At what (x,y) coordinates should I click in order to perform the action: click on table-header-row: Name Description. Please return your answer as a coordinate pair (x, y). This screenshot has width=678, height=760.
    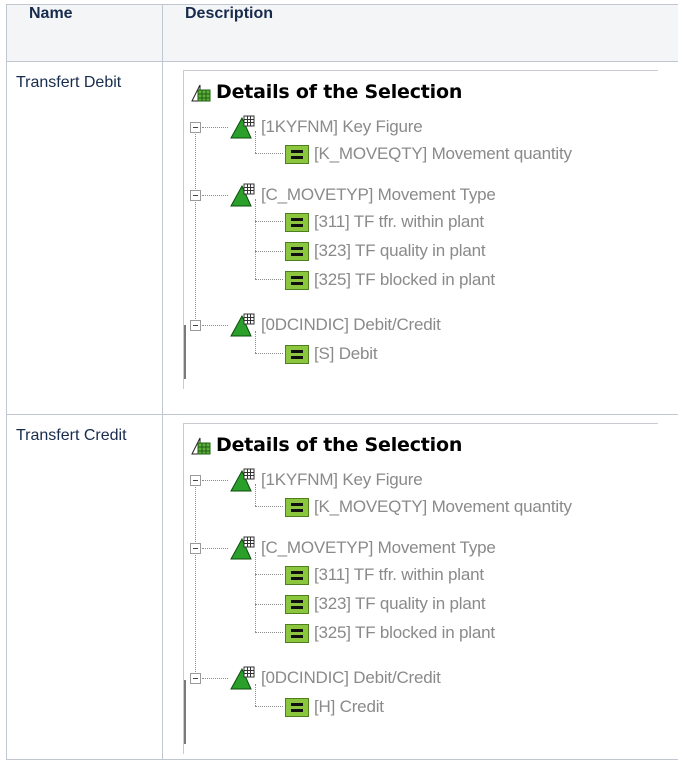
    Looking at the image, I should click on (342, 33).